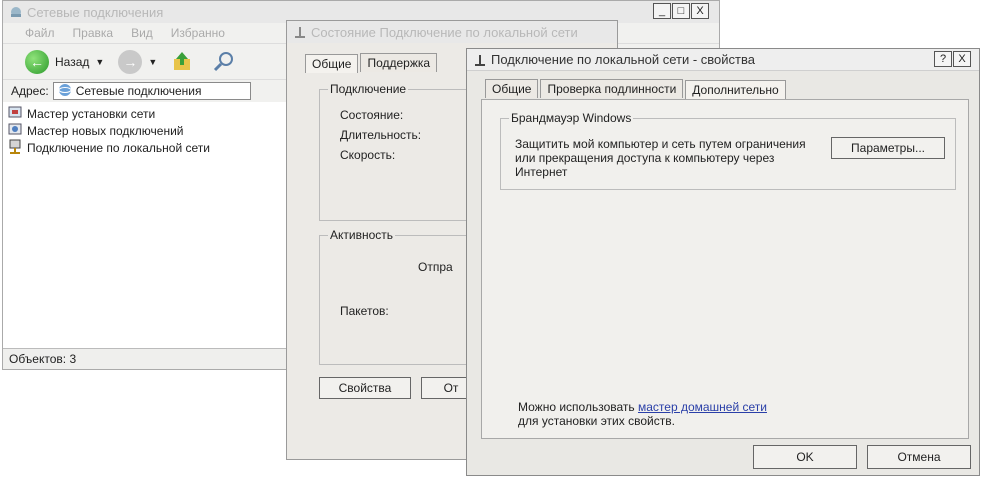 This screenshot has width=986, height=478. What do you see at coordinates (182, 62) in the screenshot?
I see `up-folder-icon` at bounding box center [182, 62].